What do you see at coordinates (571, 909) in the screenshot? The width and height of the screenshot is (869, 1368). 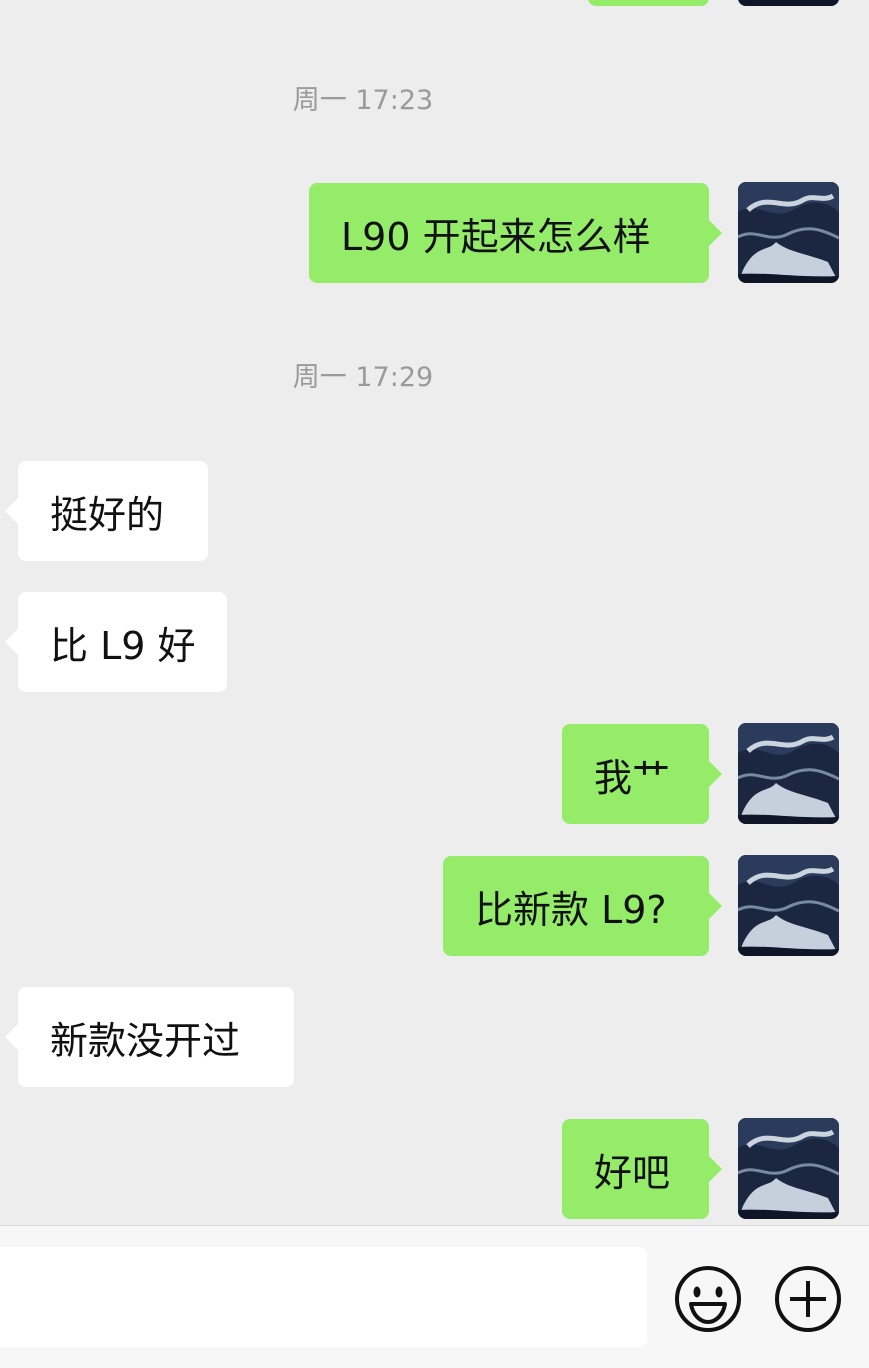 I see `message-text: 比新款 L9?` at bounding box center [571, 909].